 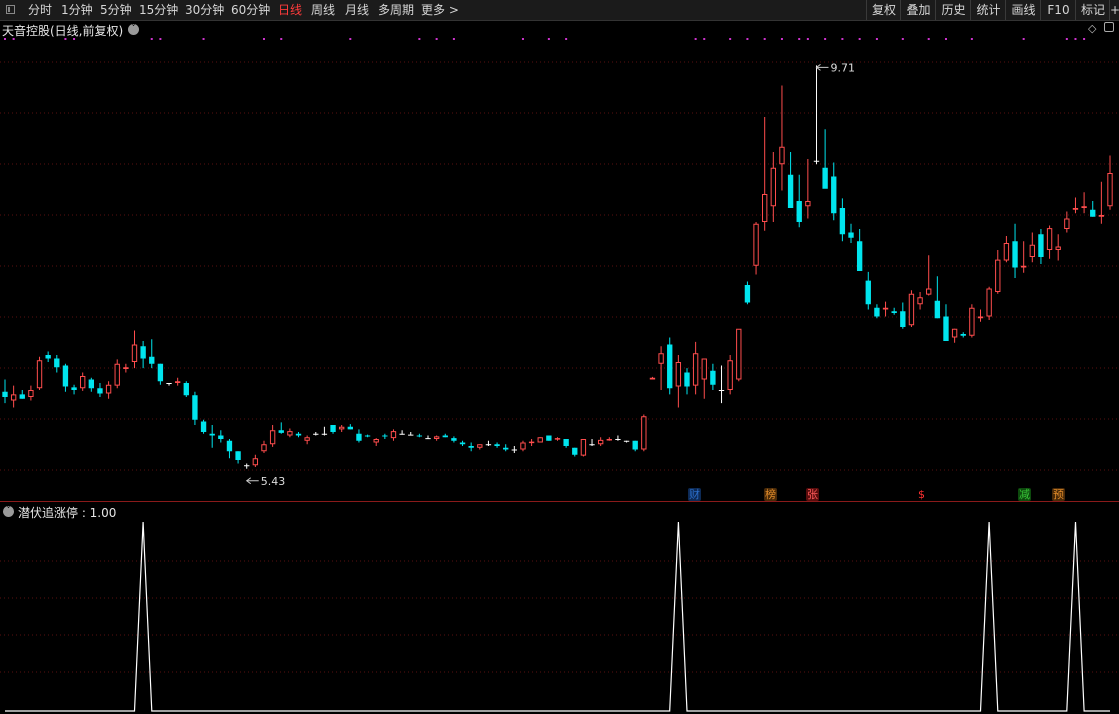 I want to click on indicator-chevron-icon: ˅, so click(x=8, y=511).